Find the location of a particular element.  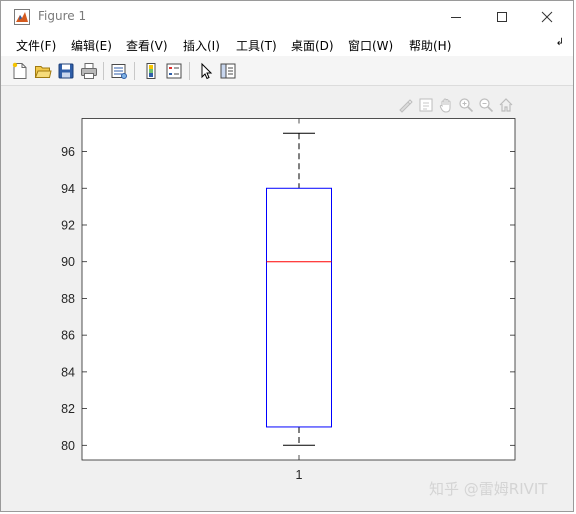

y-tick-label: 80 is located at coordinates (68, 446).